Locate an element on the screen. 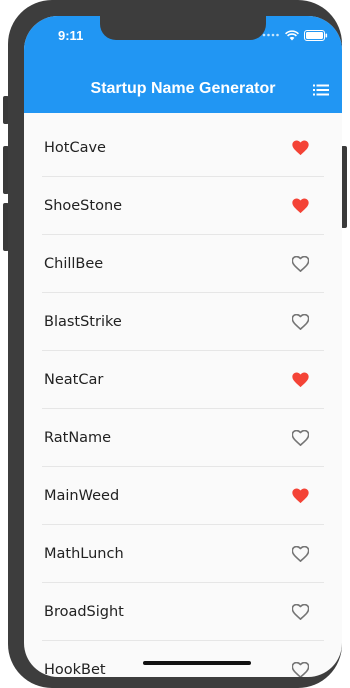 The image size is (350, 688). wifi-icon is located at coordinates (292, 34).